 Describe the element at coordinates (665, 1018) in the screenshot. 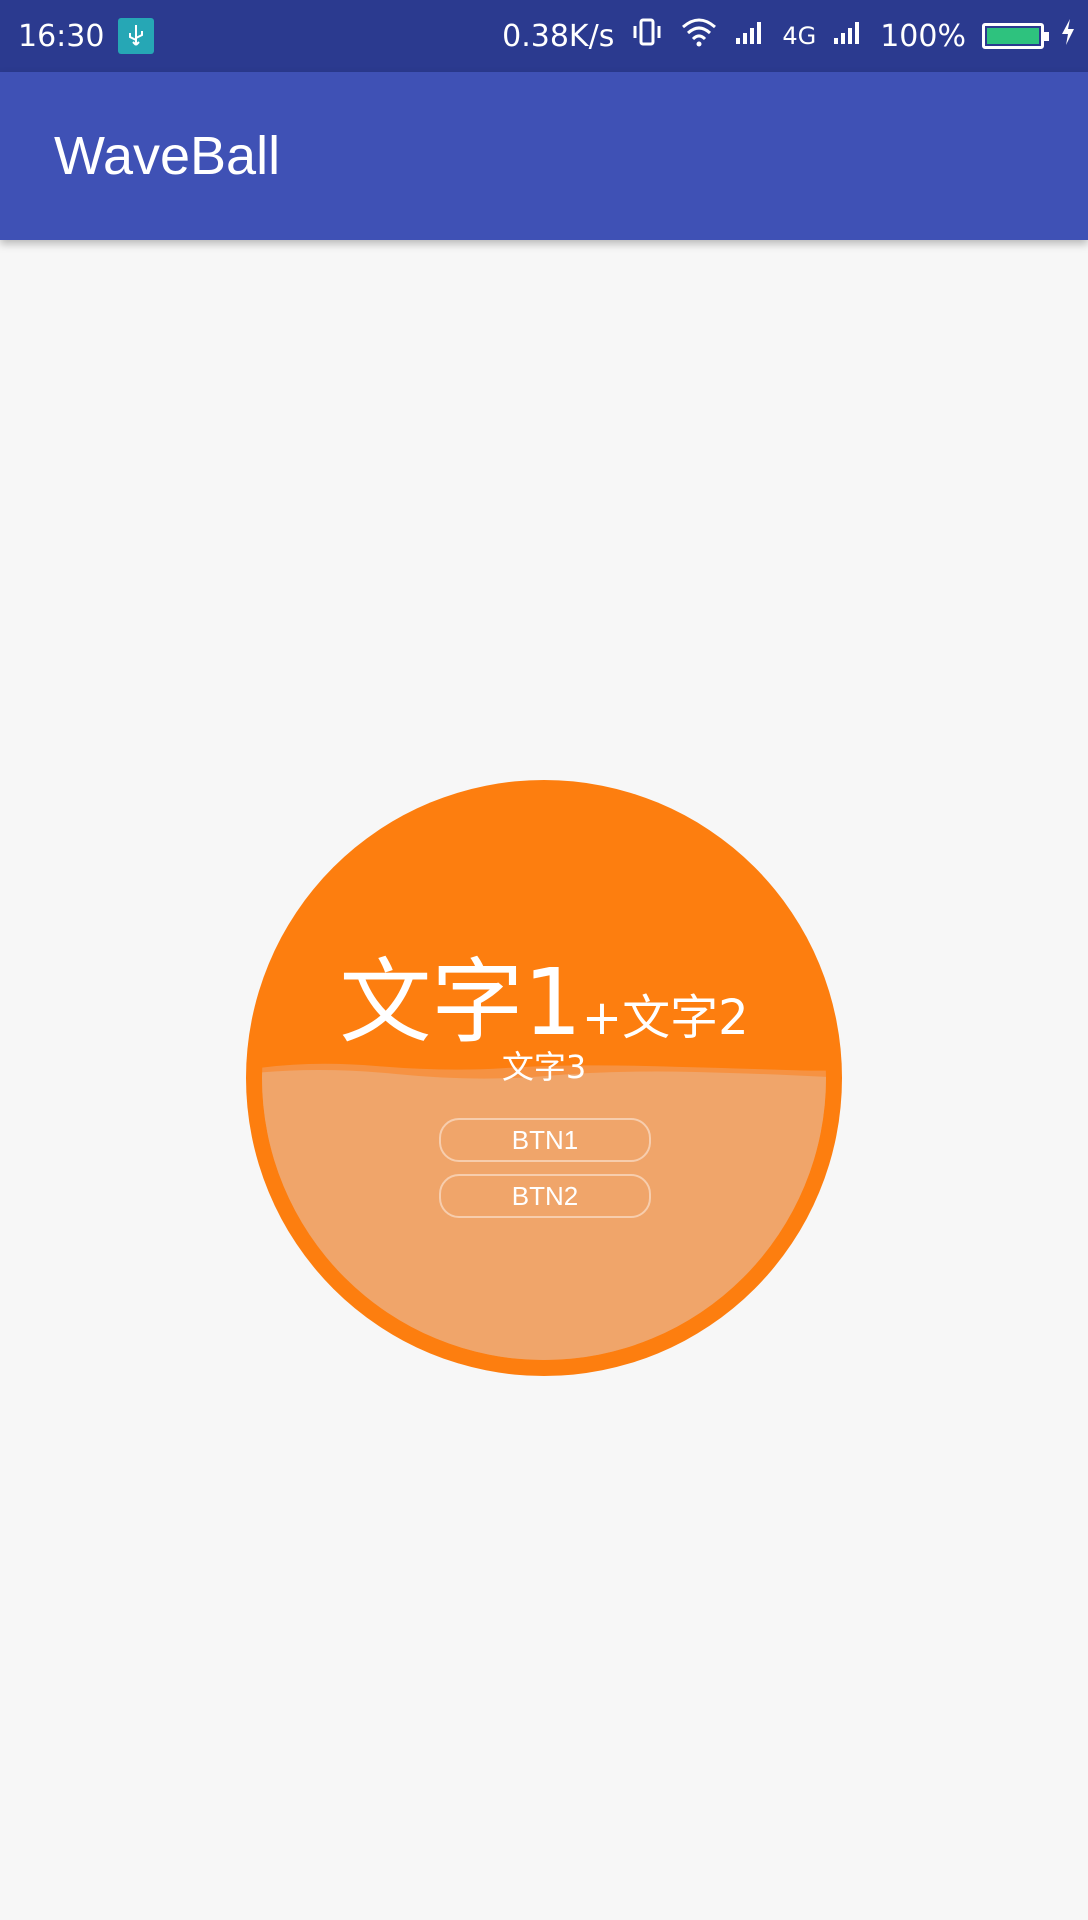

I see `ball-text-2: +文字2` at that location.